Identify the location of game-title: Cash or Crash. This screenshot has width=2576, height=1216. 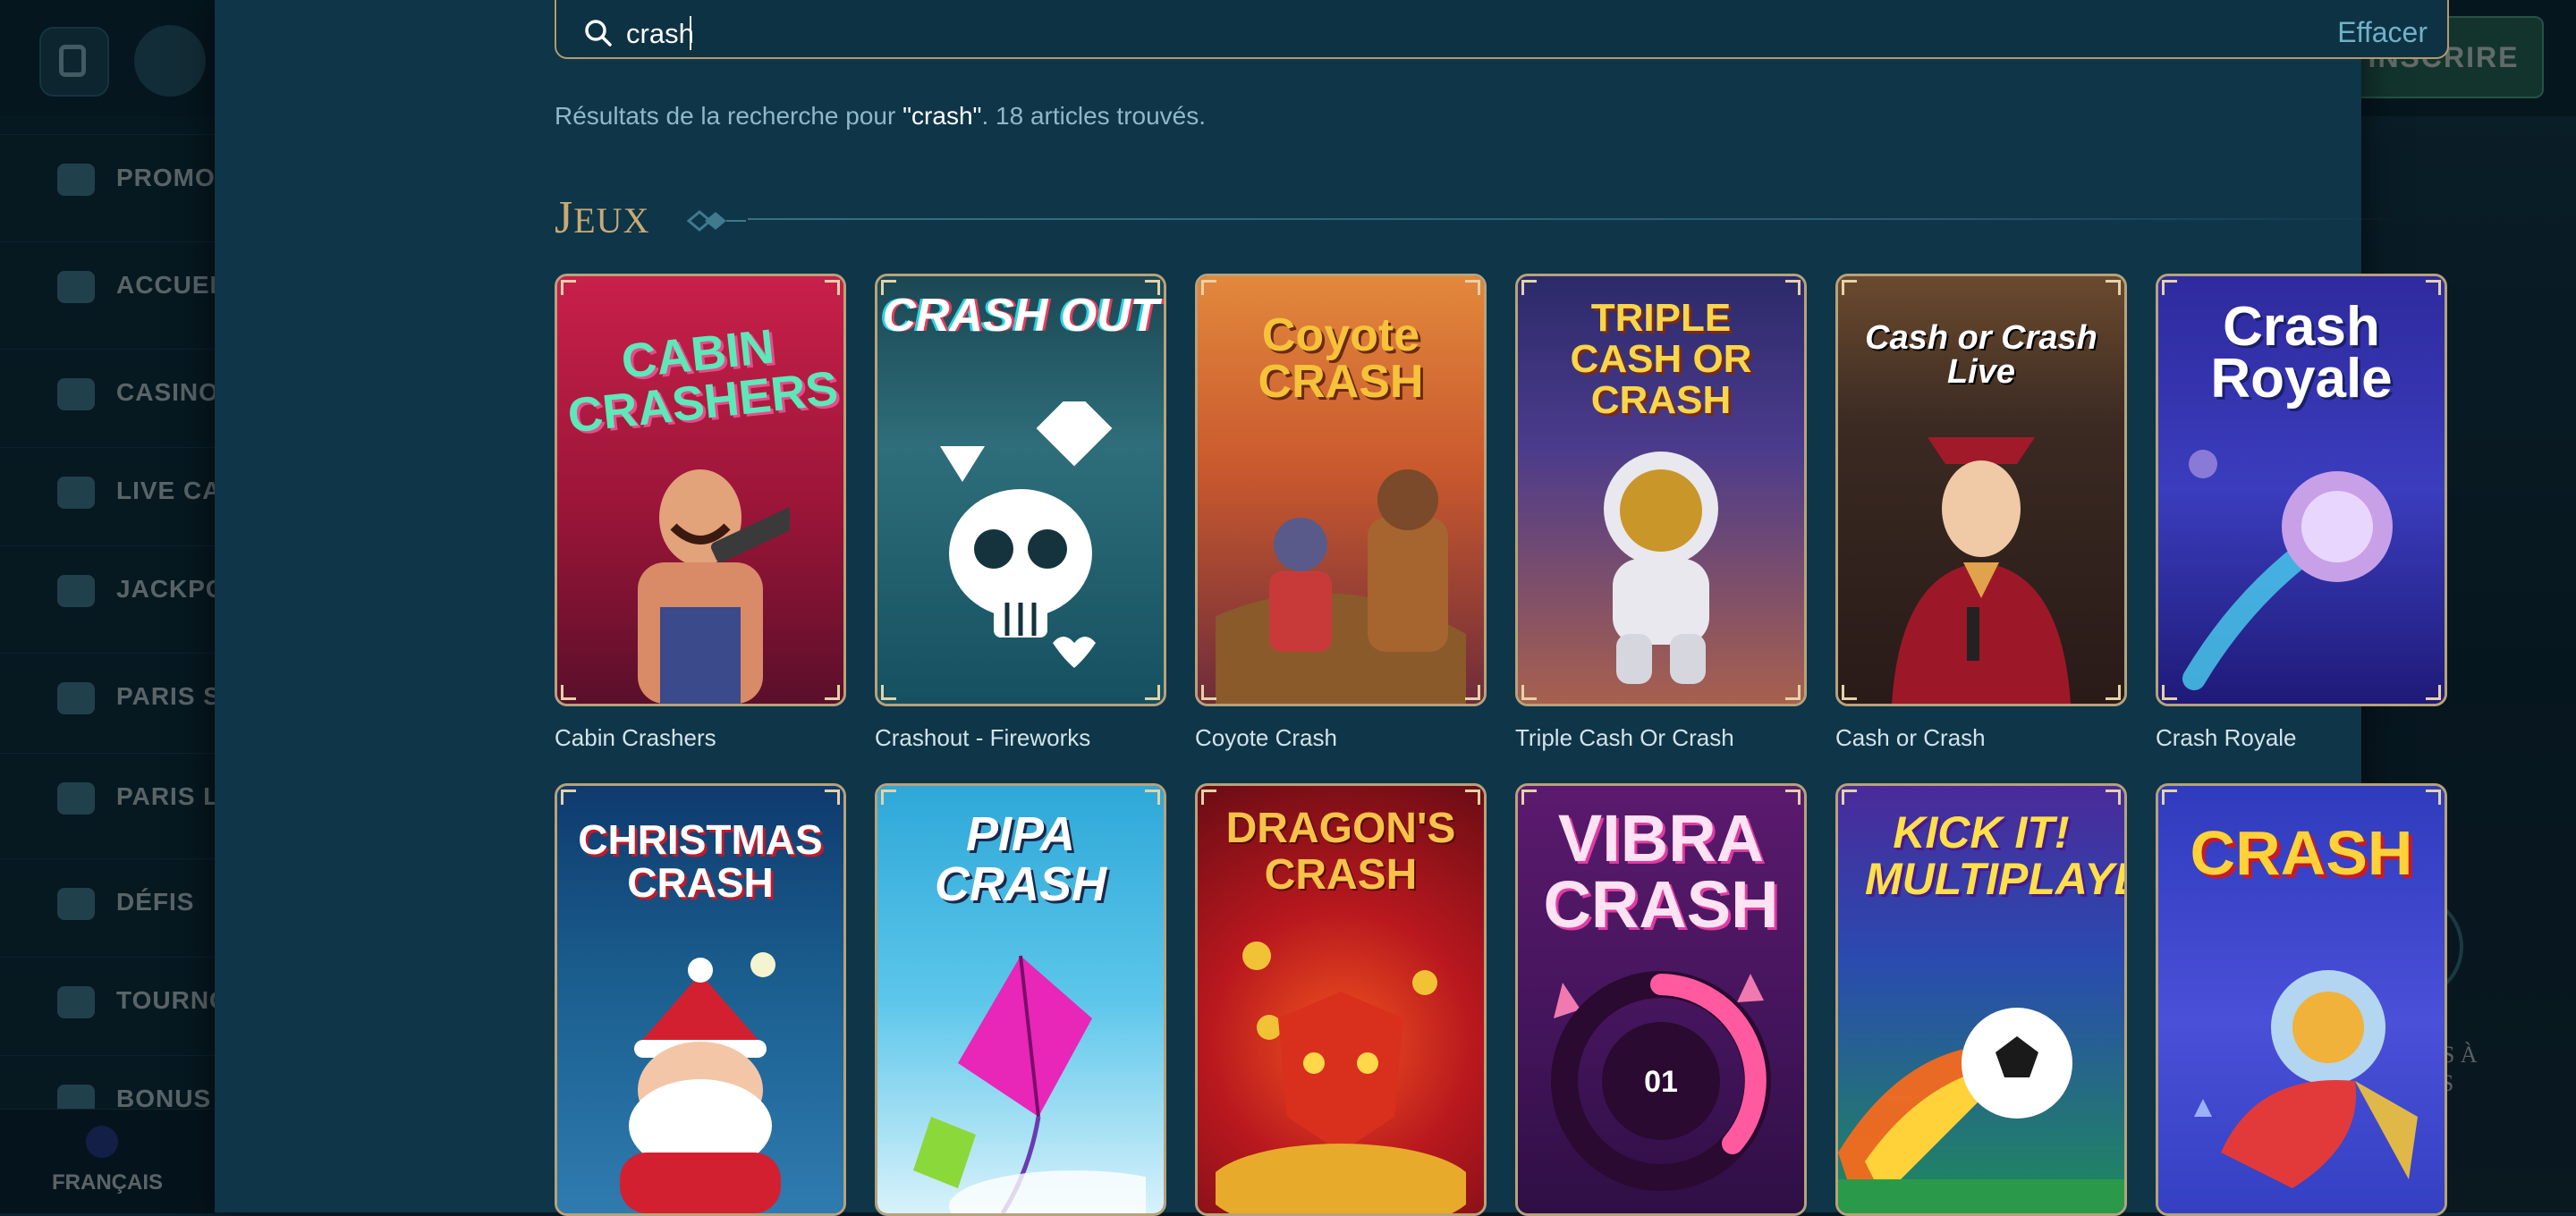
(1983, 738).